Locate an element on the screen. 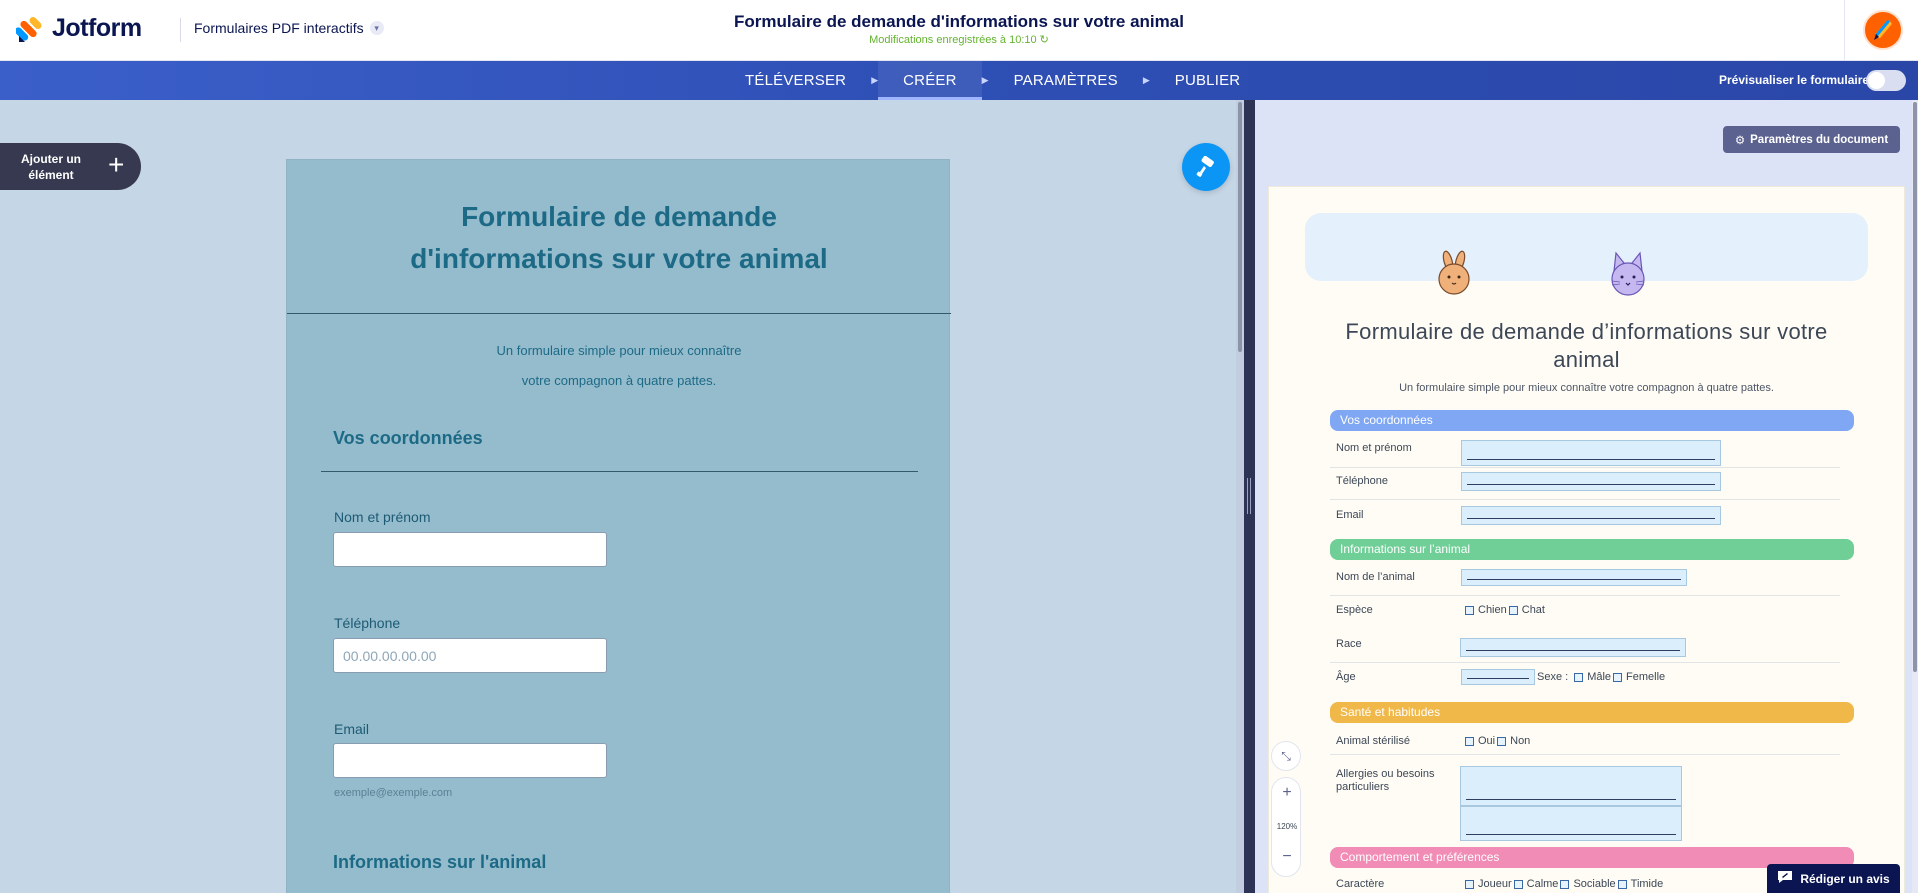 The image size is (1918, 893). zoom-controls: ⤡ + 120% − is located at coordinates (1286, 809).